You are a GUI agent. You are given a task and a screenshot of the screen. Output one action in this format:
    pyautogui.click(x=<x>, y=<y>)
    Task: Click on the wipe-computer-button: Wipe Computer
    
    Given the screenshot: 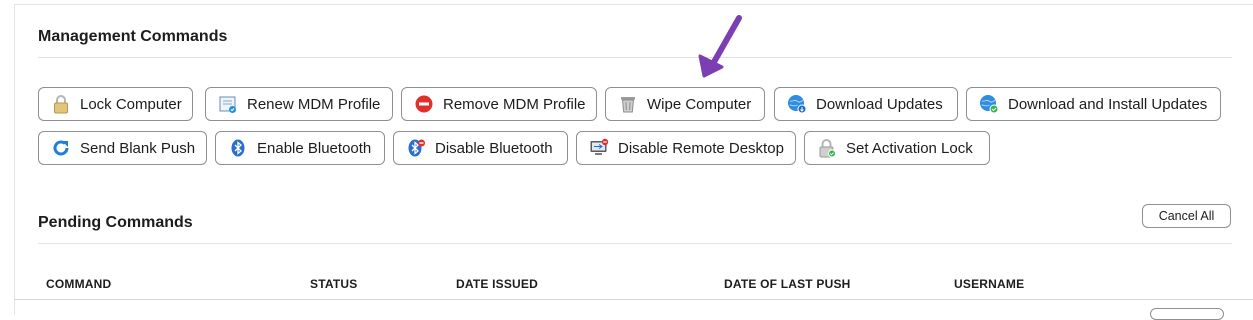 What is the action you would take?
    pyautogui.click(x=685, y=104)
    